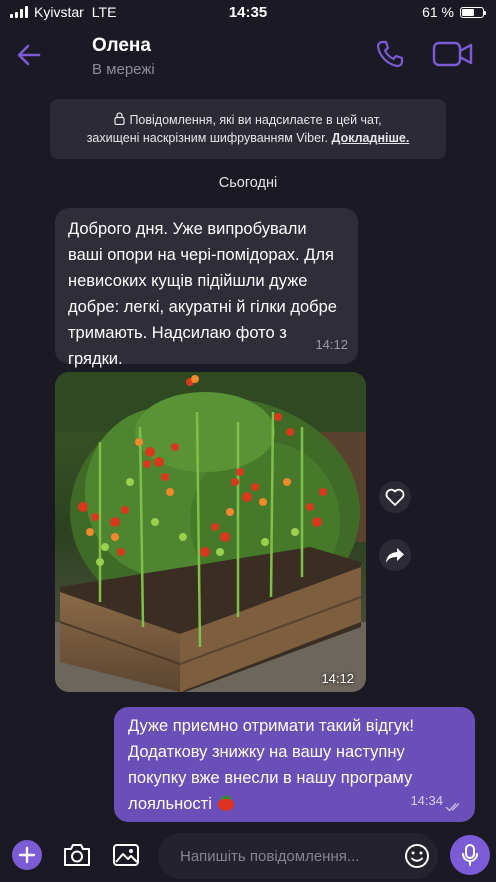 The image size is (496, 882). Describe the element at coordinates (121, 46) in the screenshot. I see `contact-name: Олена` at that location.